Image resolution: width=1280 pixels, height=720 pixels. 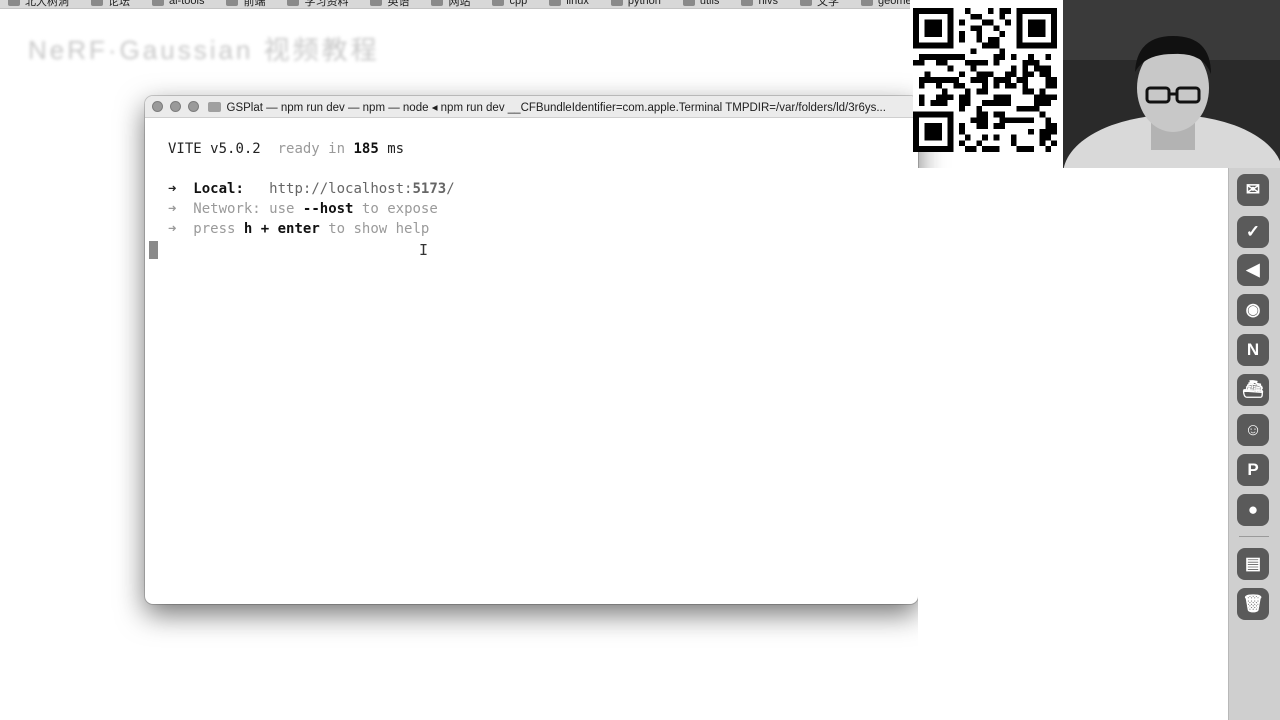 I want to click on edge-icon: ◉, so click(x=1253, y=310).